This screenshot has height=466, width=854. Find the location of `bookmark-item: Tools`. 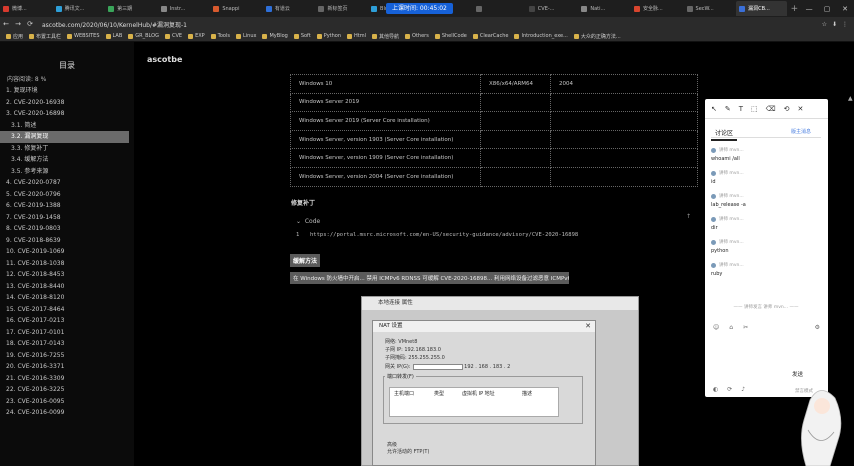

bookmark-item: Tools is located at coordinates (220, 36).